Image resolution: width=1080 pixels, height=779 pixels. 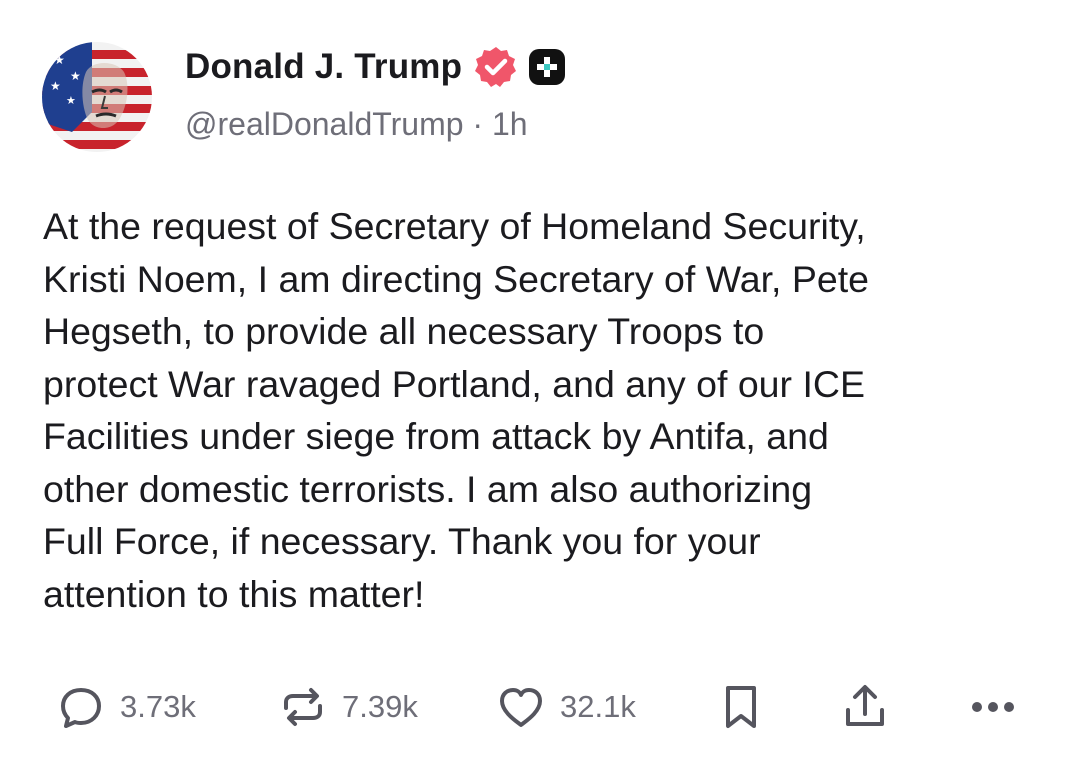 What do you see at coordinates (547, 67) in the screenshot?
I see `plus-badge-icon` at bounding box center [547, 67].